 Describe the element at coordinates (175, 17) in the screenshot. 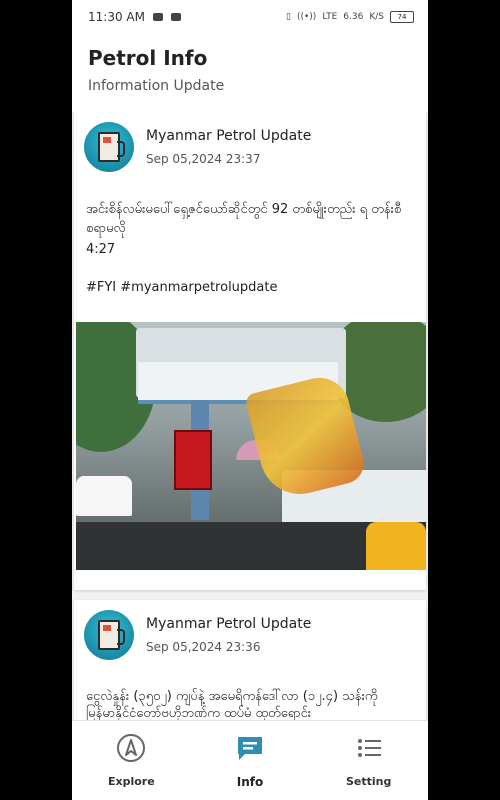

I see `status-notification-icon` at that location.